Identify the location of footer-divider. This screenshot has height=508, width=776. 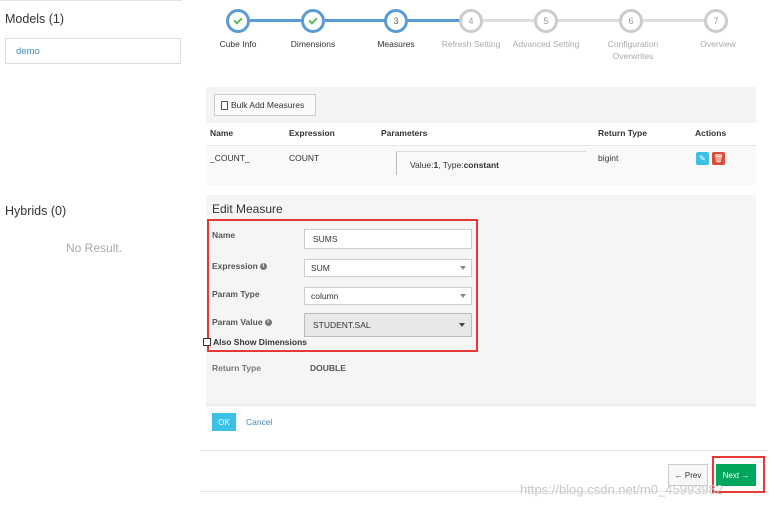
(484, 450).